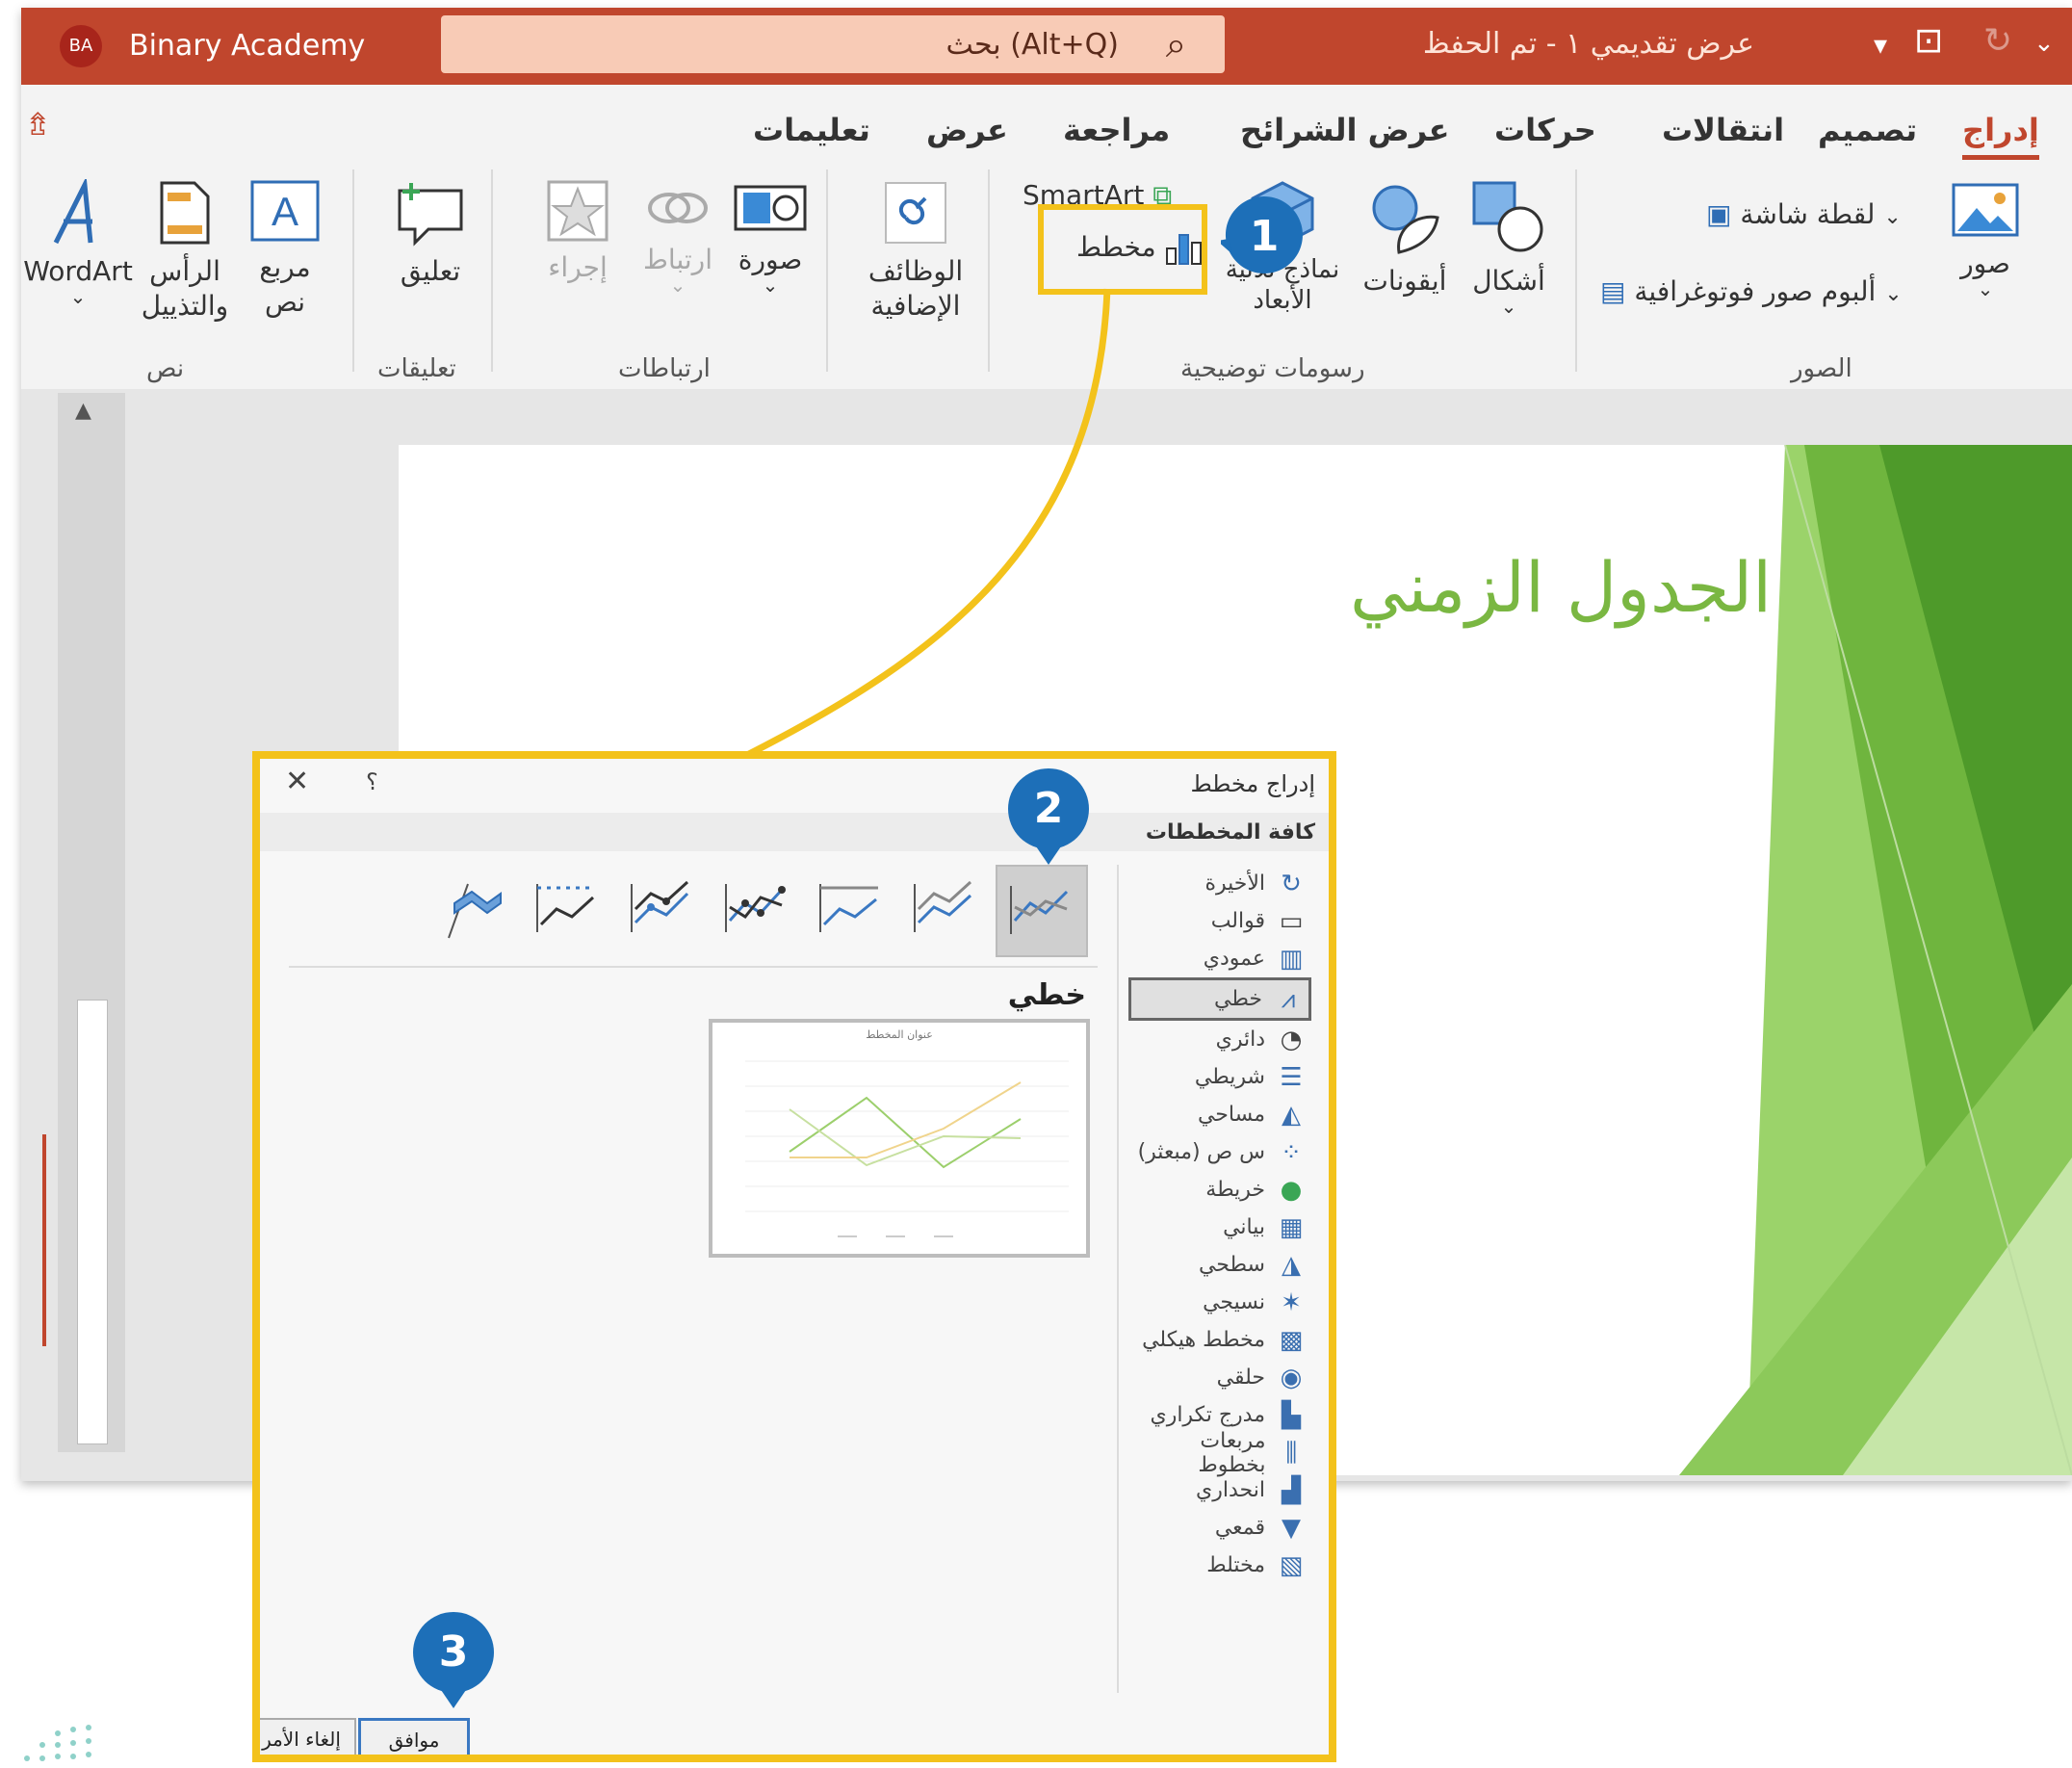  What do you see at coordinates (1046, 995) in the screenshot?
I see `selected-chart-type: خطي` at bounding box center [1046, 995].